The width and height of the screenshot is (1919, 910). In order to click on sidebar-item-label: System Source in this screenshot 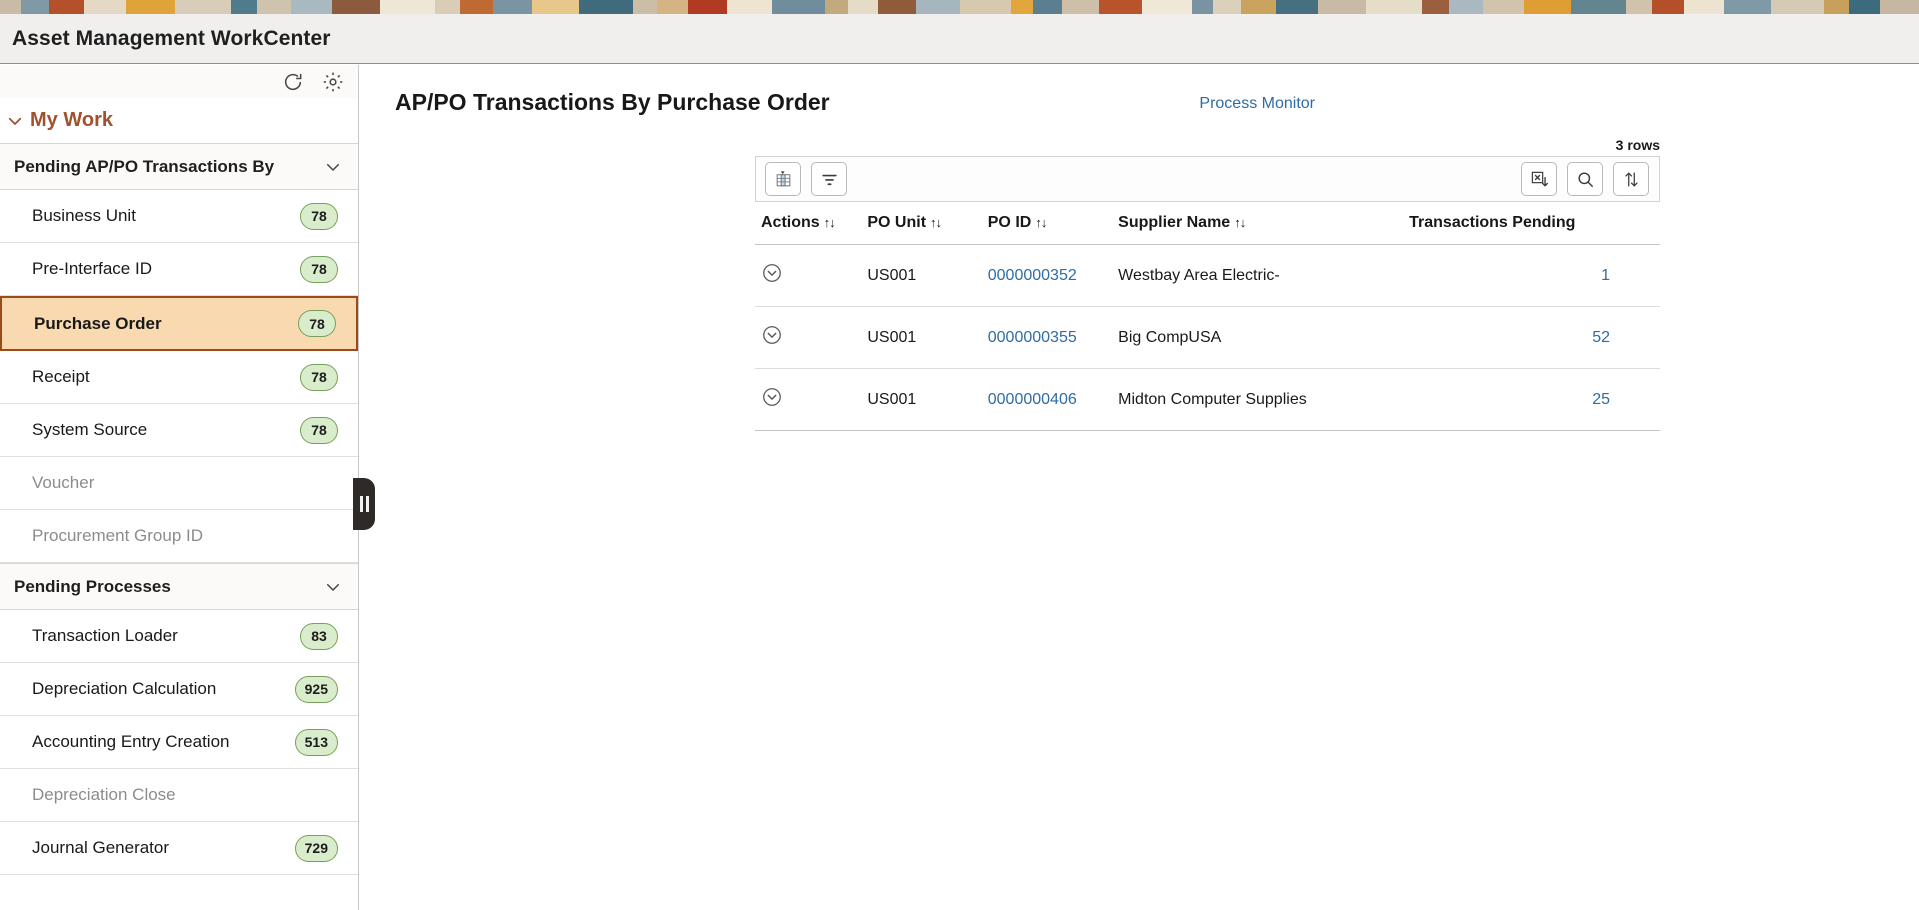, I will do `click(90, 429)`.